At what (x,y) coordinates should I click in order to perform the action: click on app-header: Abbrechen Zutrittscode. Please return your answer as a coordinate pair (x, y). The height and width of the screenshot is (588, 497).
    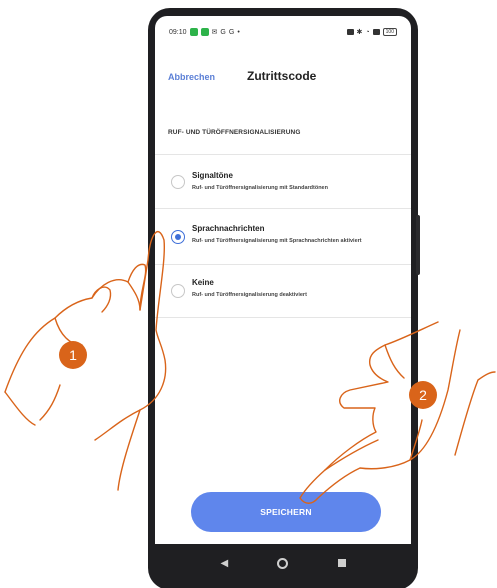
    Looking at the image, I should click on (283, 78).